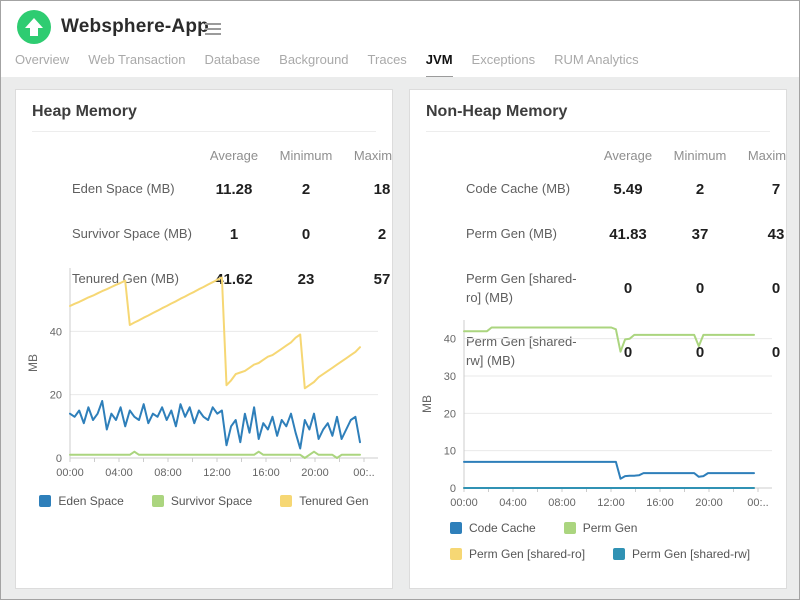 This screenshot has height=600, width=800. I want to click on legend-label: Perm Gen [shared-ro], so click(527, 554).